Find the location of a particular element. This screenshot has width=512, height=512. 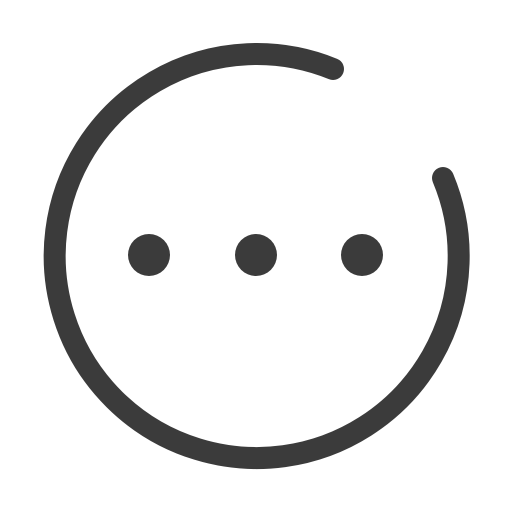

ellipsis-dot-center is located at coordinates (256, 255).